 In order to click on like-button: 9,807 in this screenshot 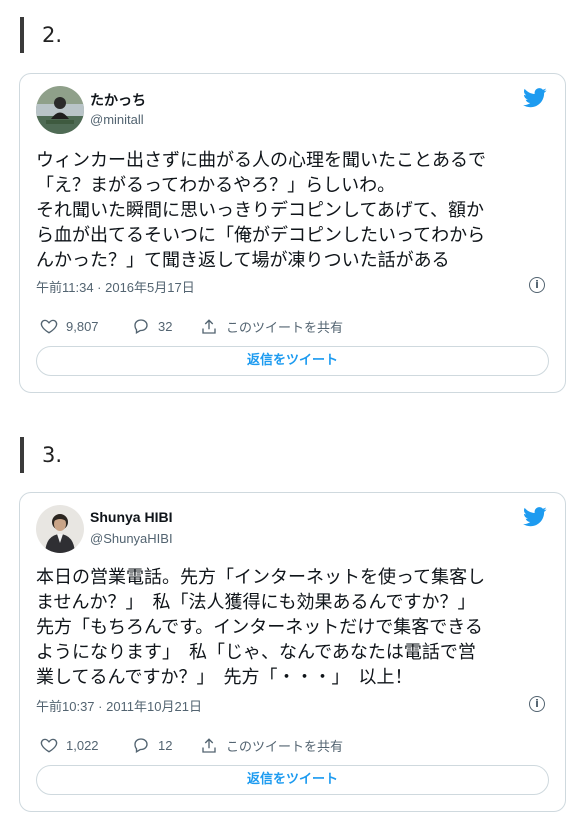, I will do `click(69, 326)`.